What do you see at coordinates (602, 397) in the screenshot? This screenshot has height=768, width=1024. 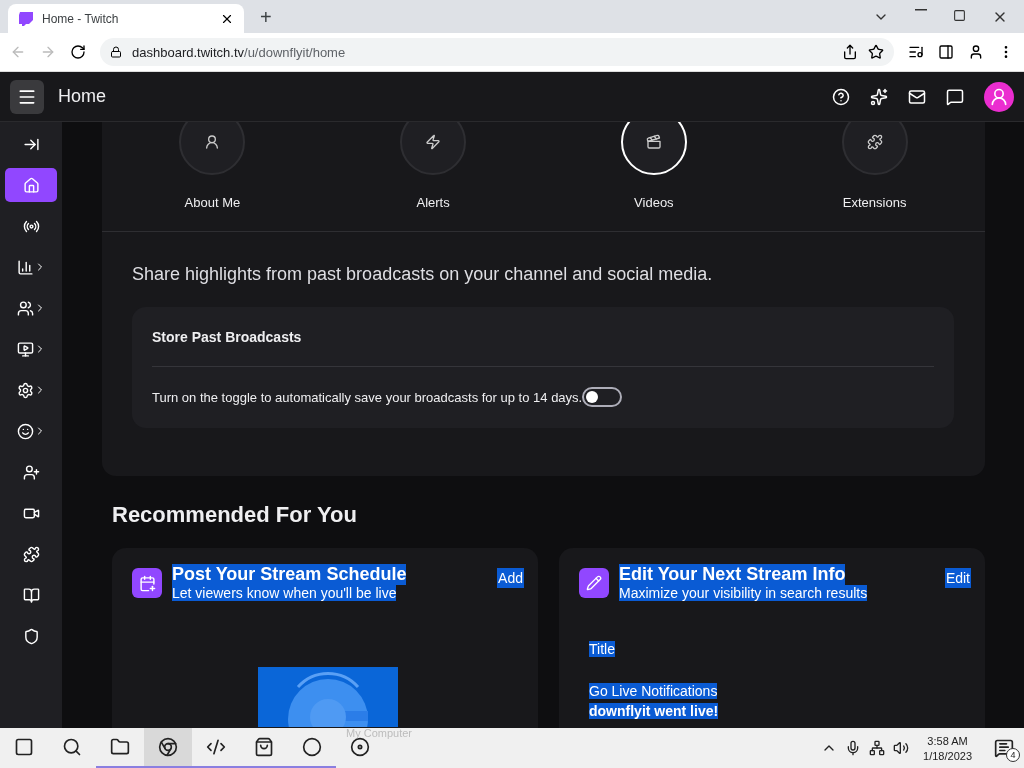 I see `toggle-switch` at bounding box center [602, 397].